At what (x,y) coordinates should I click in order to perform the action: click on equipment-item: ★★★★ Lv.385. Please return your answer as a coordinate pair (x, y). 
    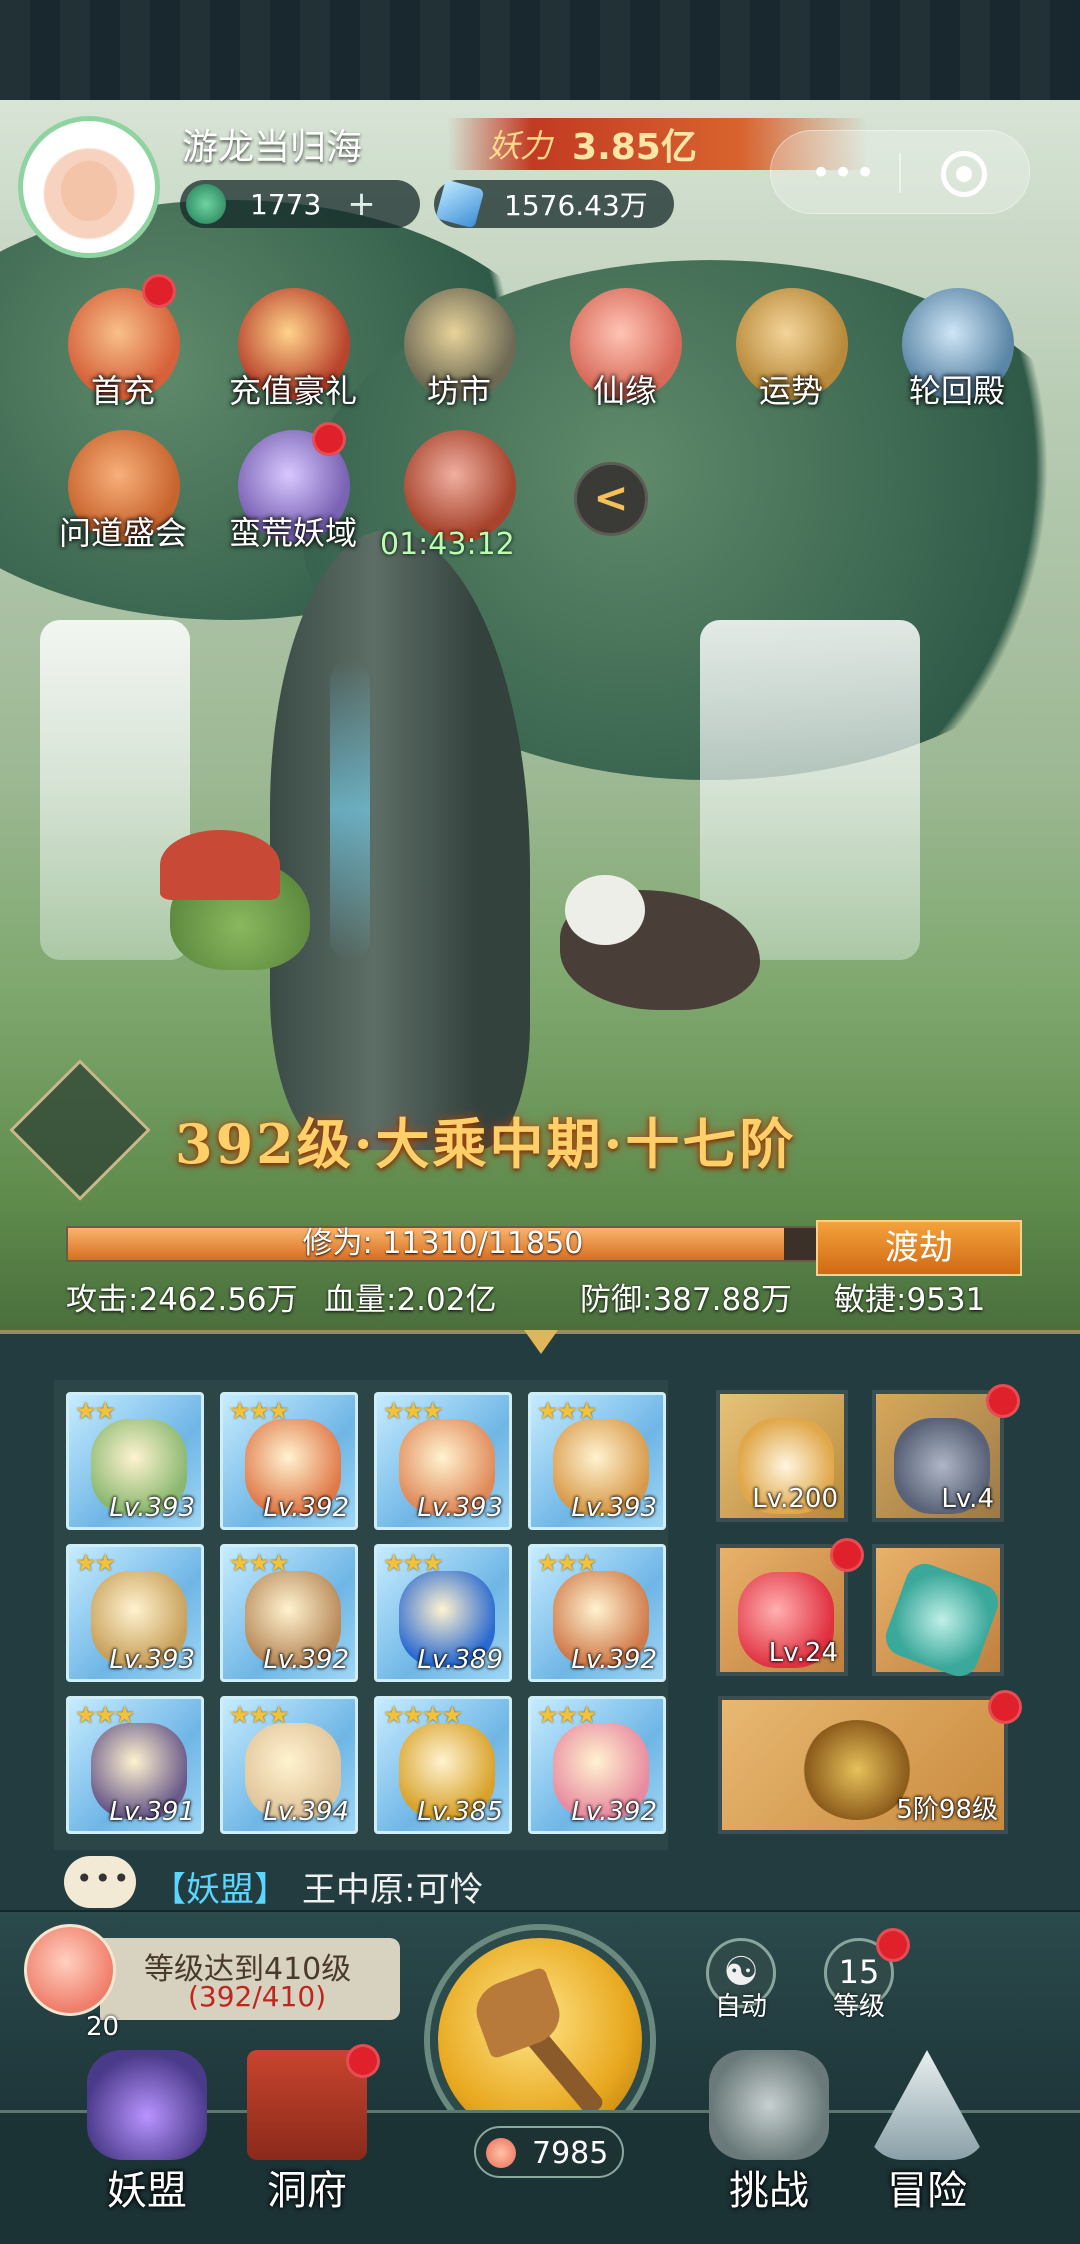
    Looking at the image, I should click on (443, 1765).